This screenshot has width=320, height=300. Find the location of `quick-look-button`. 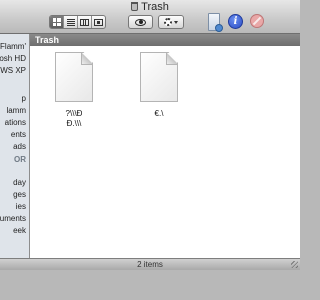

quick-look-button is located at coordinates (140, 22).